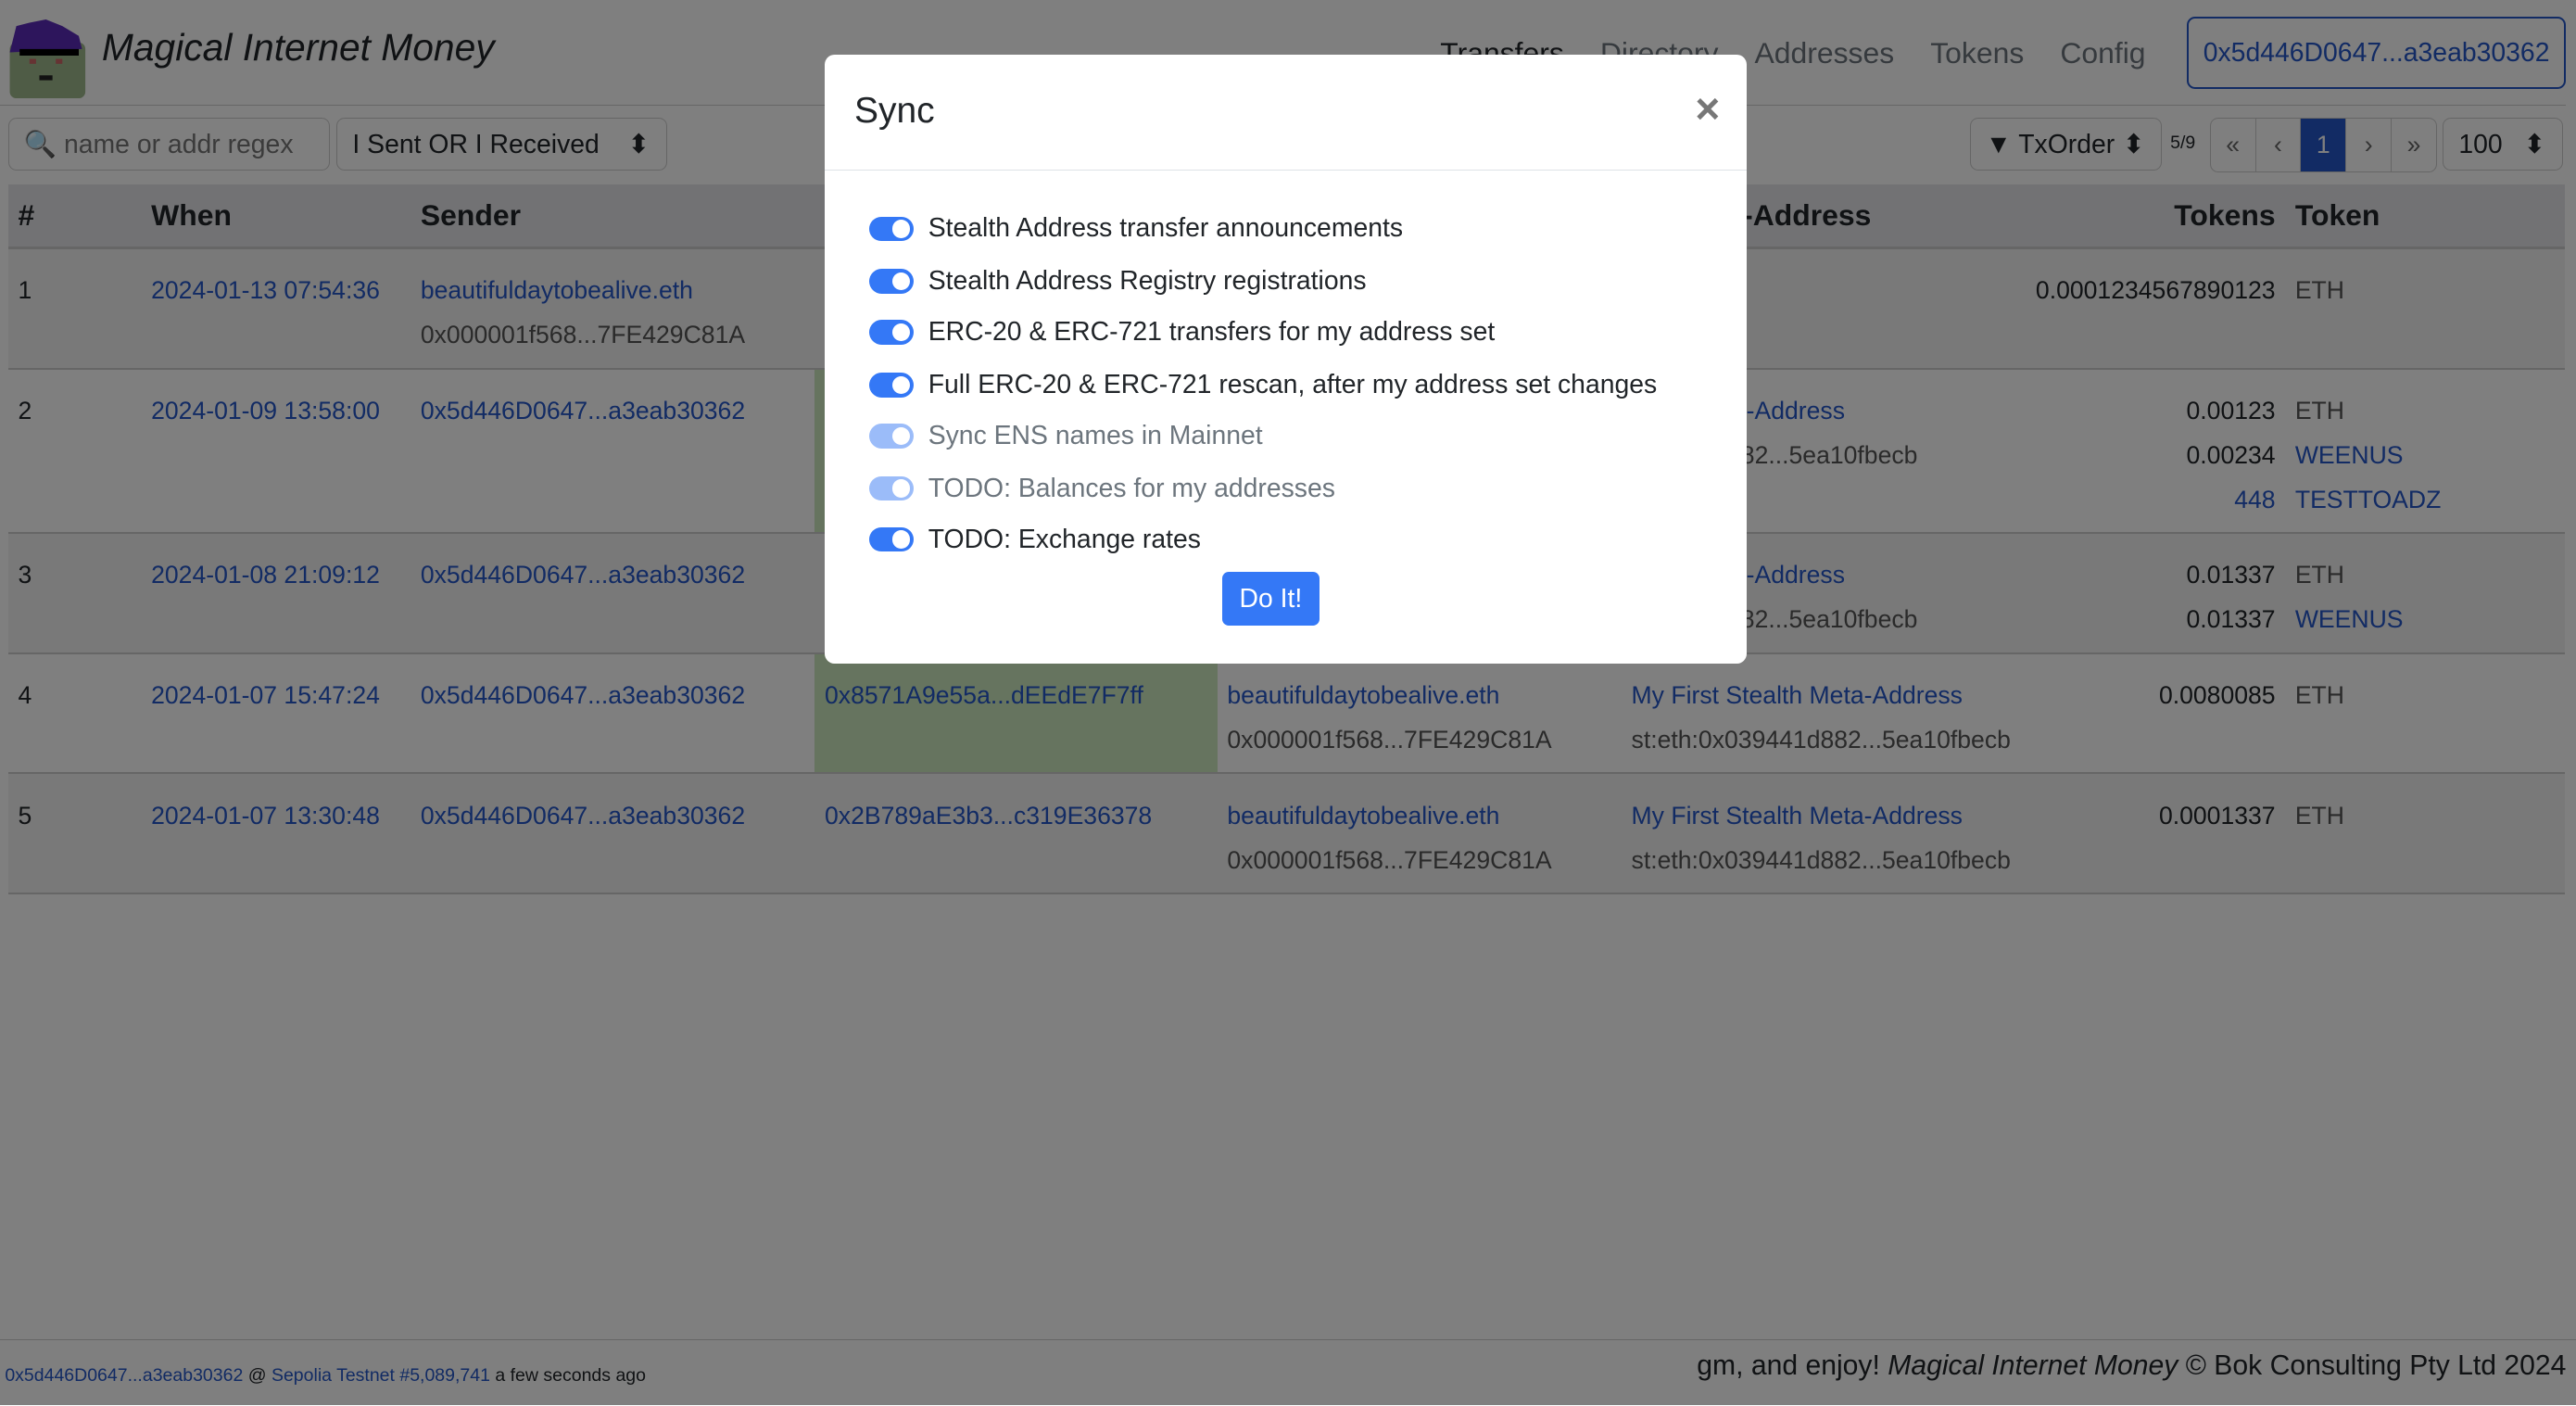 The width and height of the screenshot is (2576, 1406). What do you see at coordinates (1166, 228) in the screenshot?
I see `sync-option-label: Stealth Address transfer announcements` at bounding box center [1166, 228].